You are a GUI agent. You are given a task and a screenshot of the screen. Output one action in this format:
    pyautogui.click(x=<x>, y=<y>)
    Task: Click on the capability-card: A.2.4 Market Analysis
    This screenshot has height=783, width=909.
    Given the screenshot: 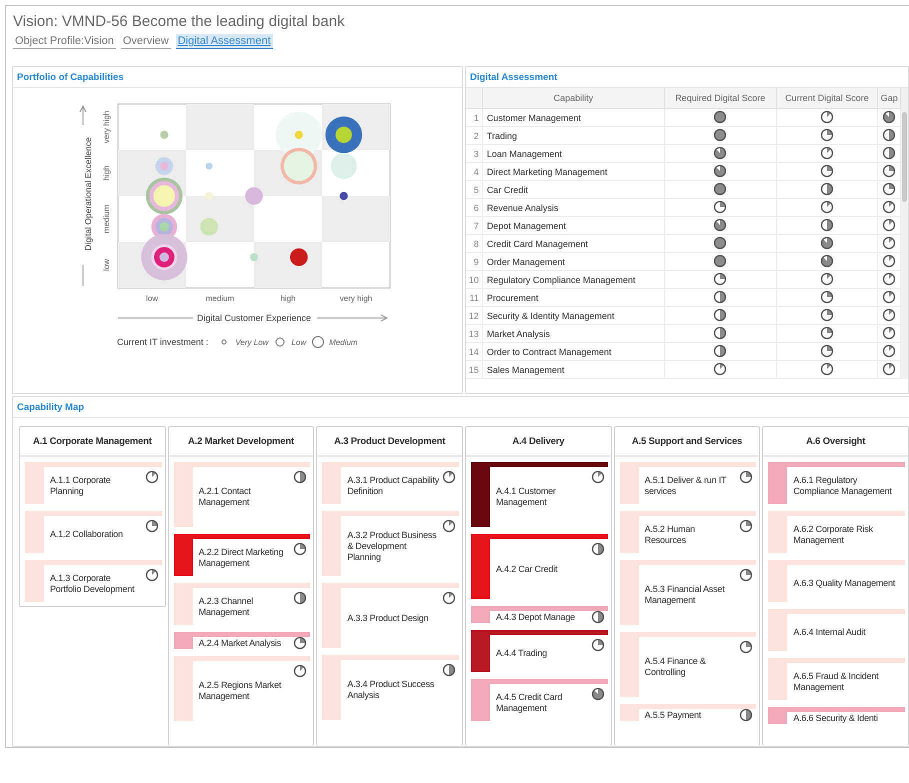 What is the action you would take?
    pyautogui.click(x=242, y=640)
    